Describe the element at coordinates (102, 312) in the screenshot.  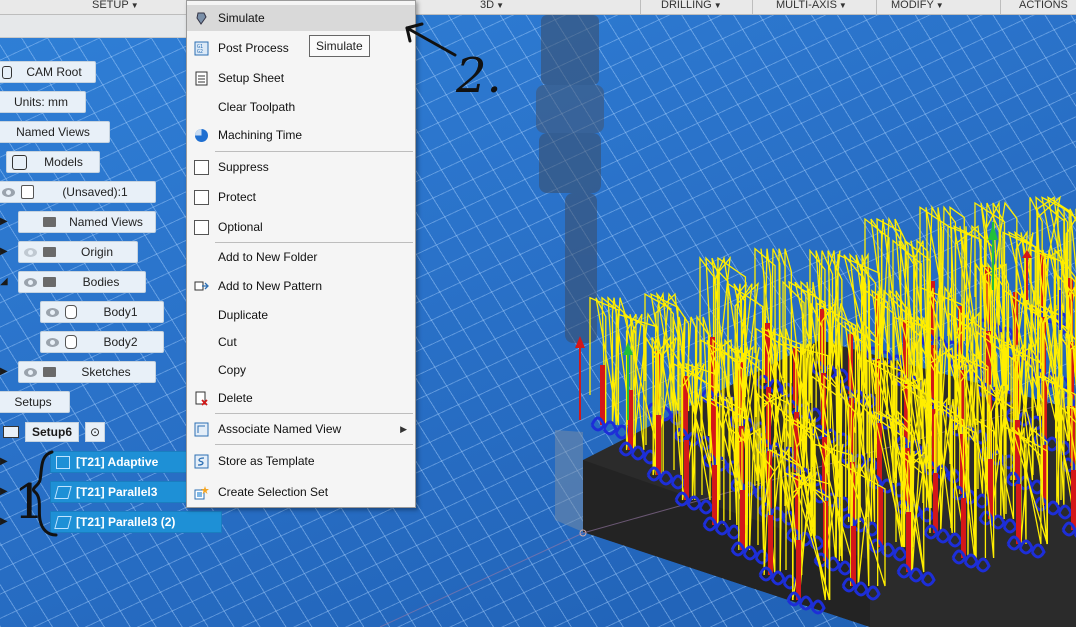
I see `tree-node-body1: Body1` at that location.